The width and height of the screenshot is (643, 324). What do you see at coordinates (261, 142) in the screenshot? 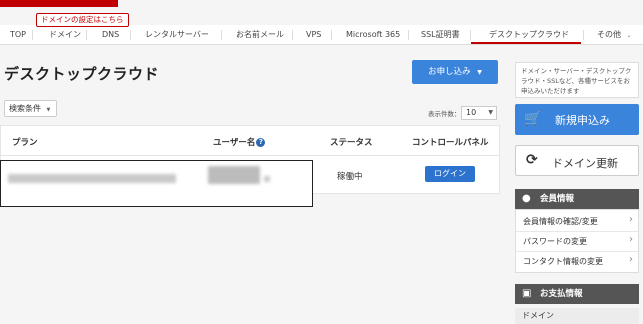
I see `help-icon: ?` at bounding box center [261, 142].